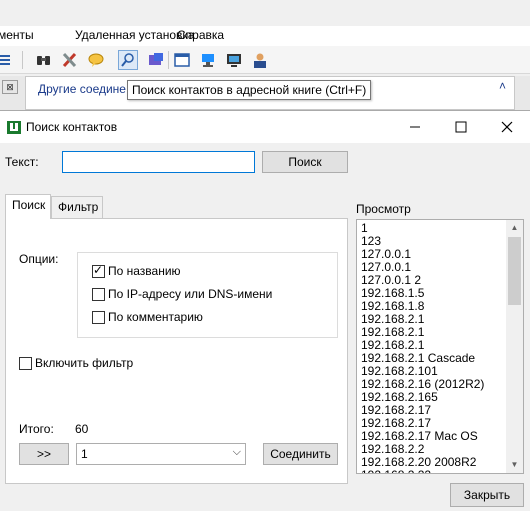 This screenshot has width=530, height=511. Describe the element at coordinates (514, 465) in the screenshot. I see `scroll-down-icon: ▼` at that location.